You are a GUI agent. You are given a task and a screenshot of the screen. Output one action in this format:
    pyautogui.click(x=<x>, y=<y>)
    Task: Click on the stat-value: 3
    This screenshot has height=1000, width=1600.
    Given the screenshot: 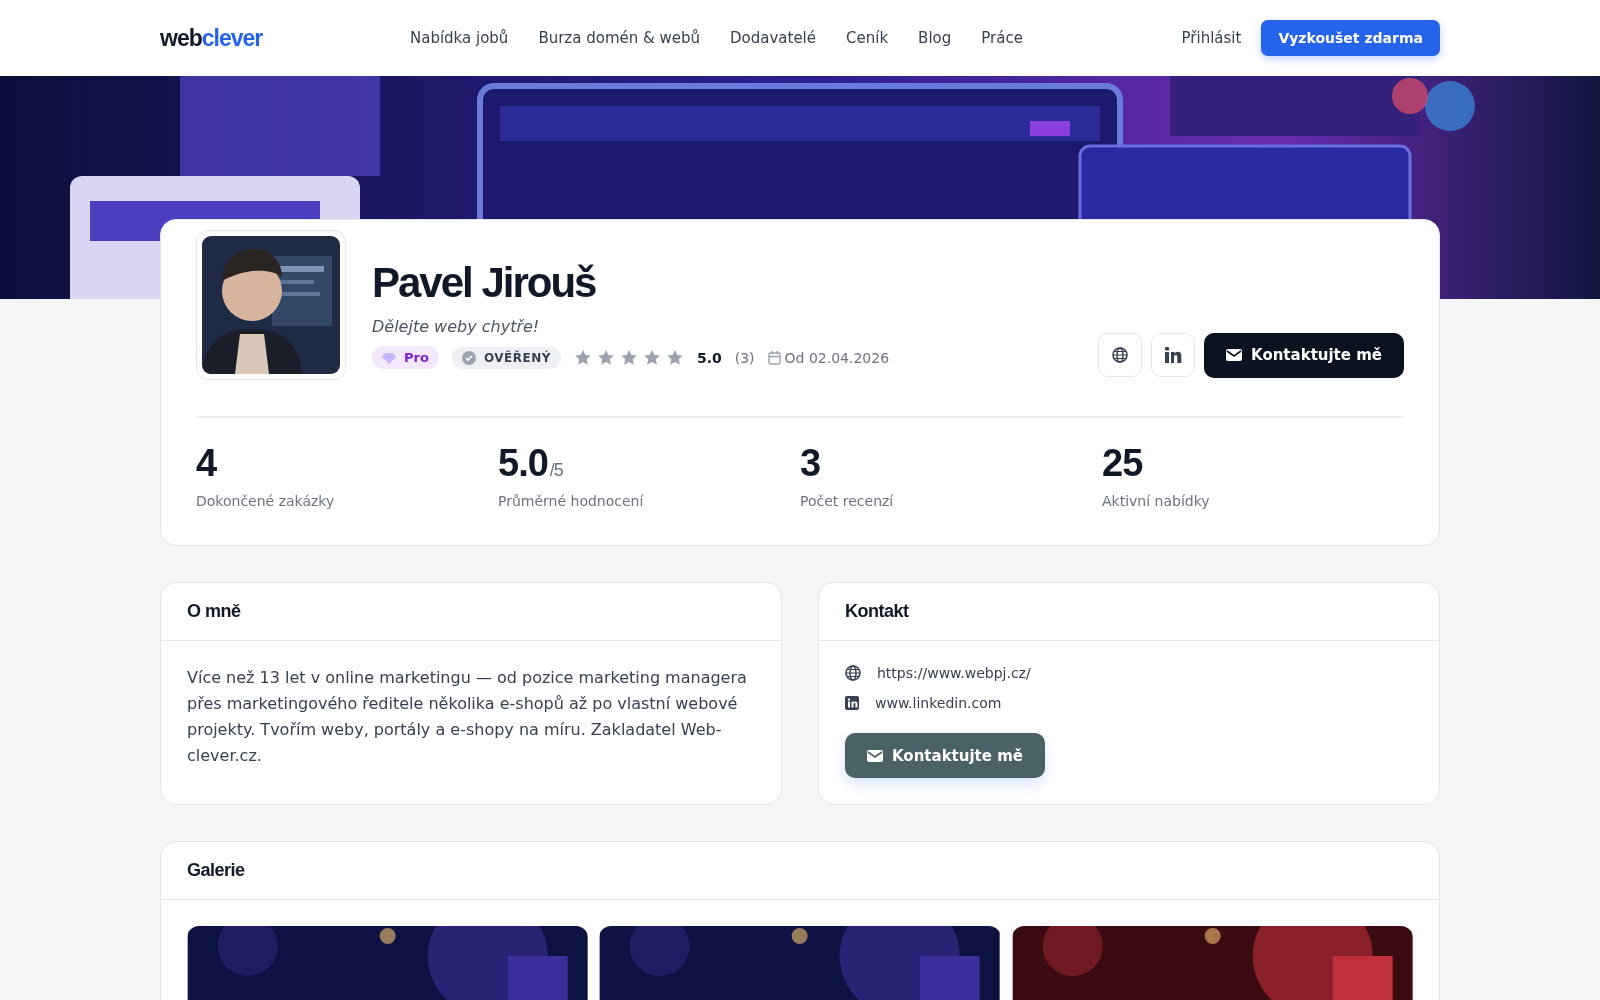 What is the action you would take?
    pyautogui.click(x=810, y=463)
    